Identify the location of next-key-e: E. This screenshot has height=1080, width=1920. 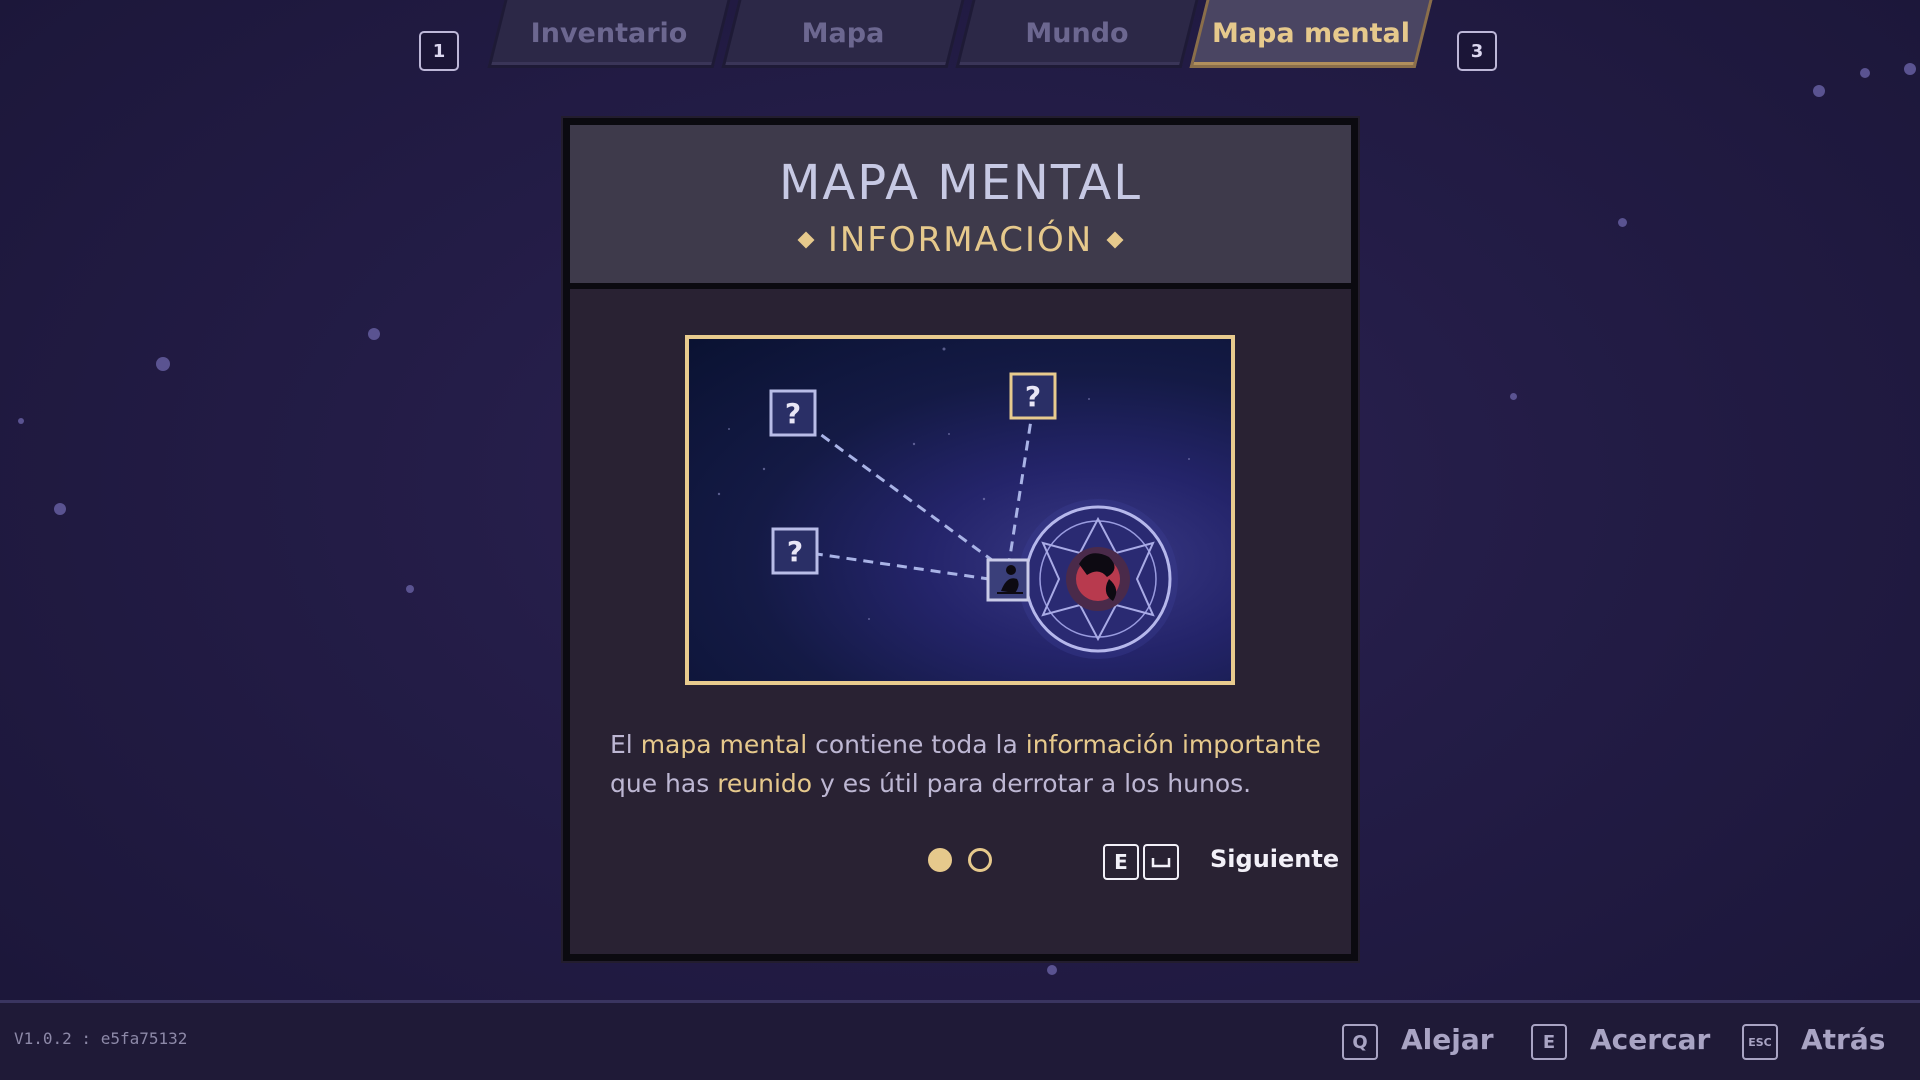
(1121, 862).